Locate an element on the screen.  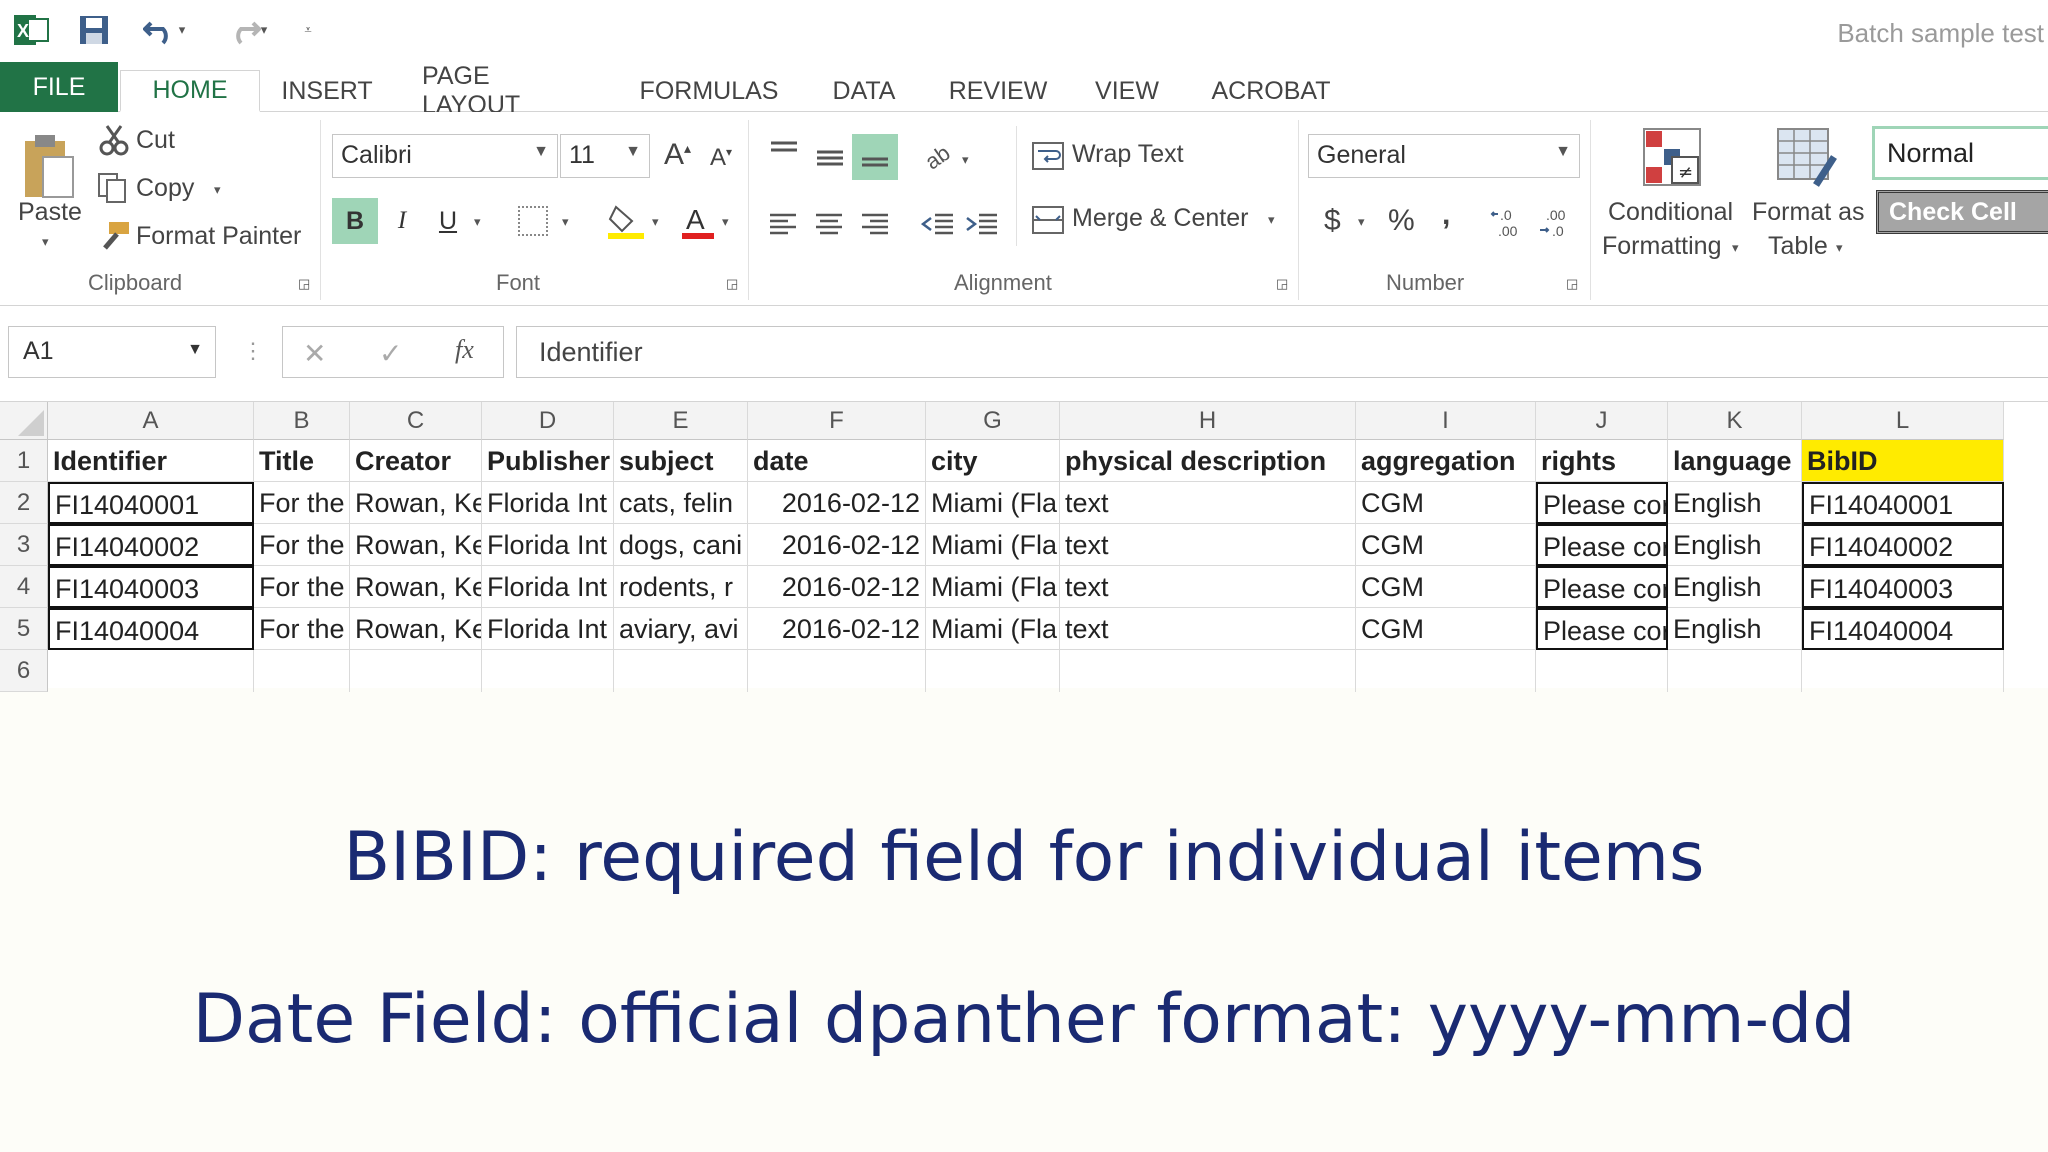
column-header-h: H is located at coordinates (1208, 421).